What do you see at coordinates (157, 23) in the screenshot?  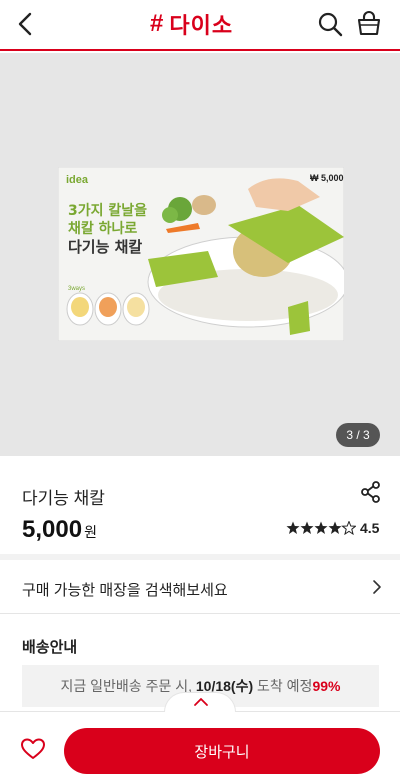 I see `logo-hash: #` at bounding box center [157, 23].